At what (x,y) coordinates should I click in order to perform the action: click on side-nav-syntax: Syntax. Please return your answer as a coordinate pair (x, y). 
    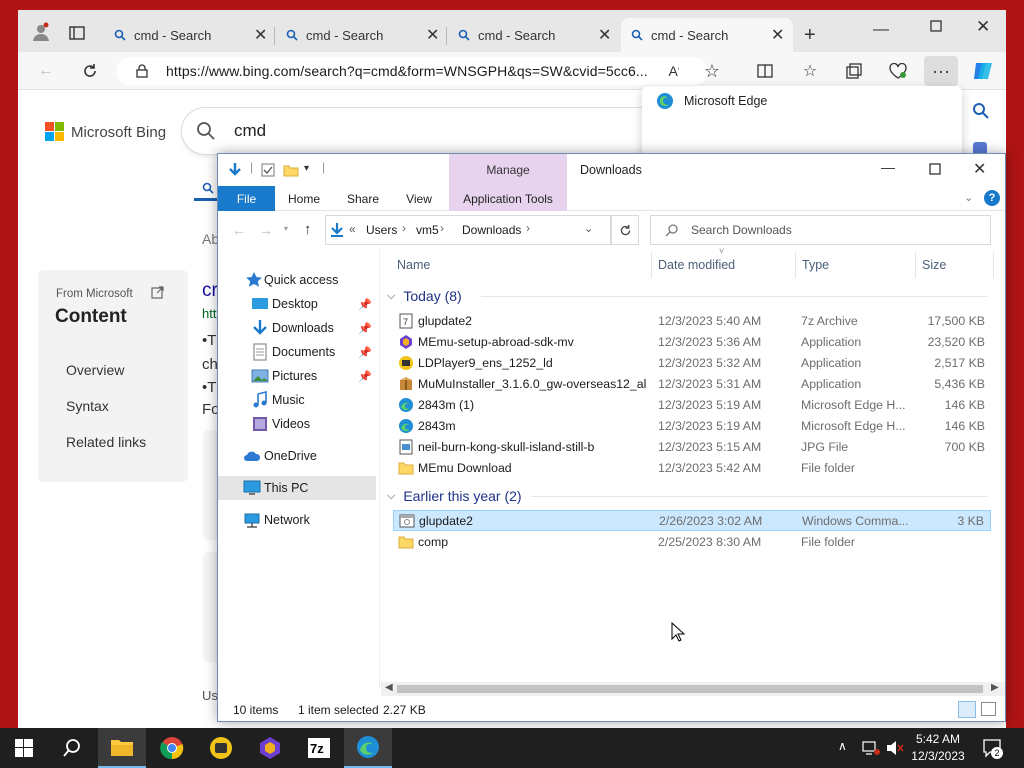
    Looking at the image, I should click on (87, 406).